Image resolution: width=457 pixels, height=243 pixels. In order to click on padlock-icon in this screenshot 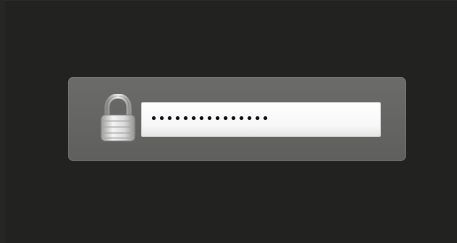, I will do `click(118, 119)`.